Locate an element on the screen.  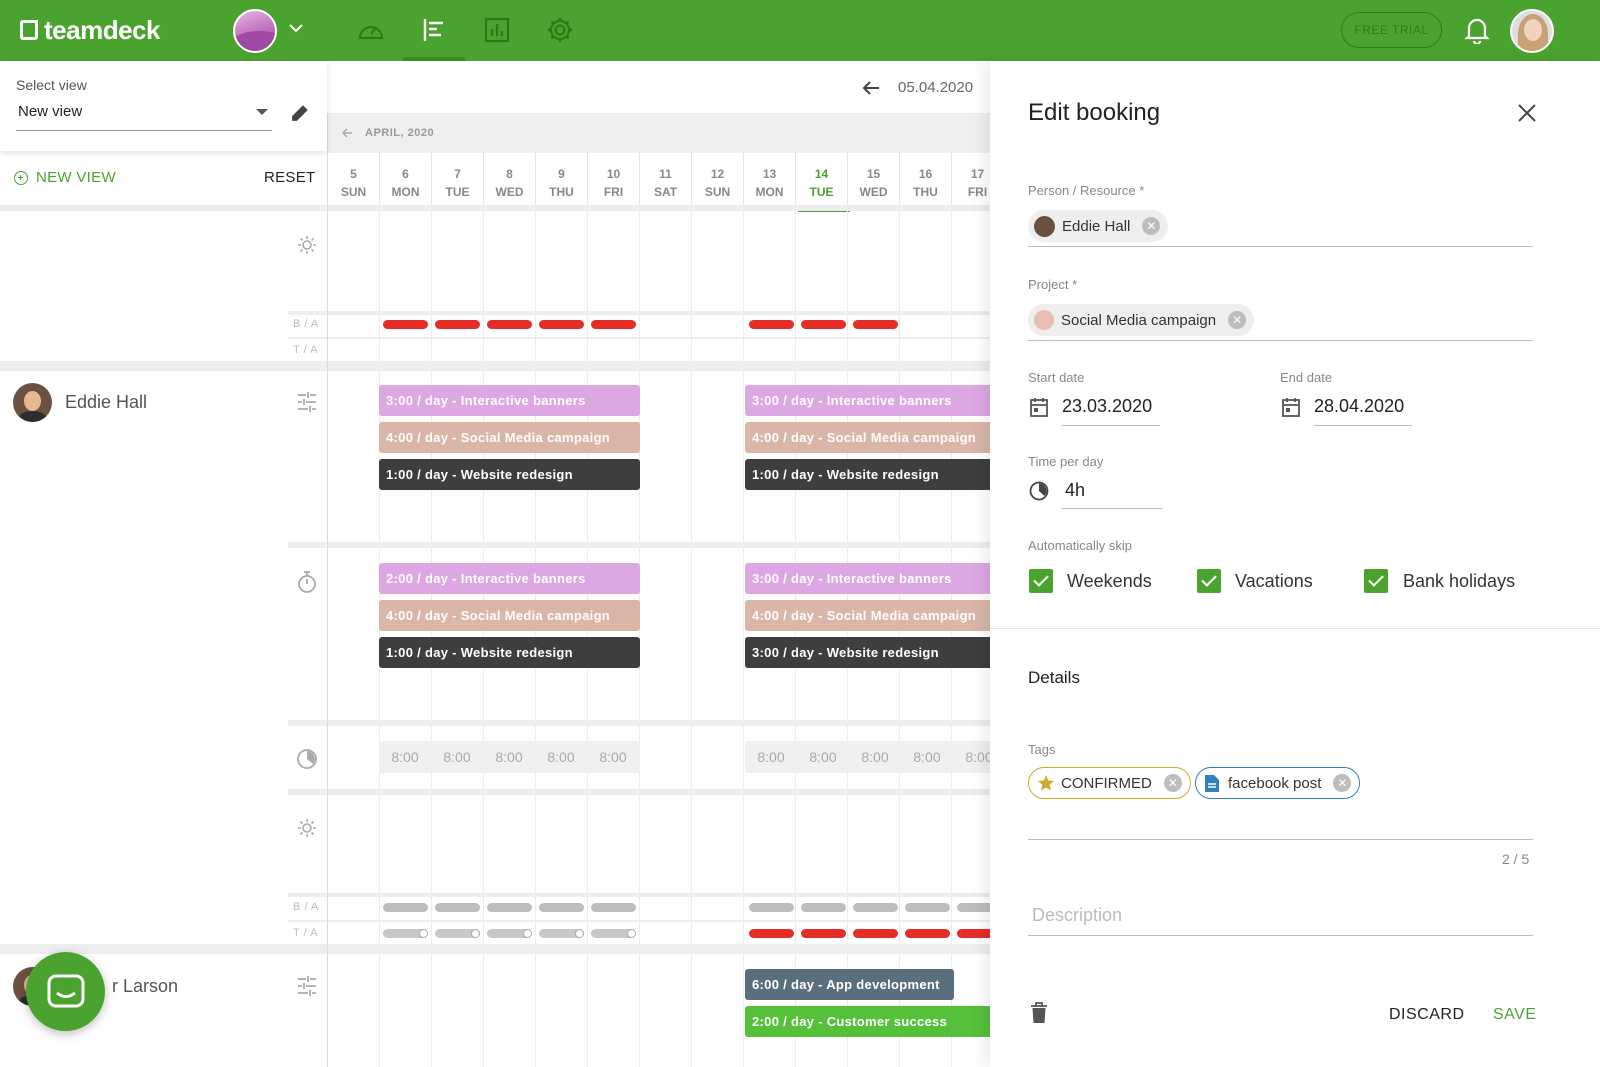
end-date-label: End date is located at coordinates (1306, 377).